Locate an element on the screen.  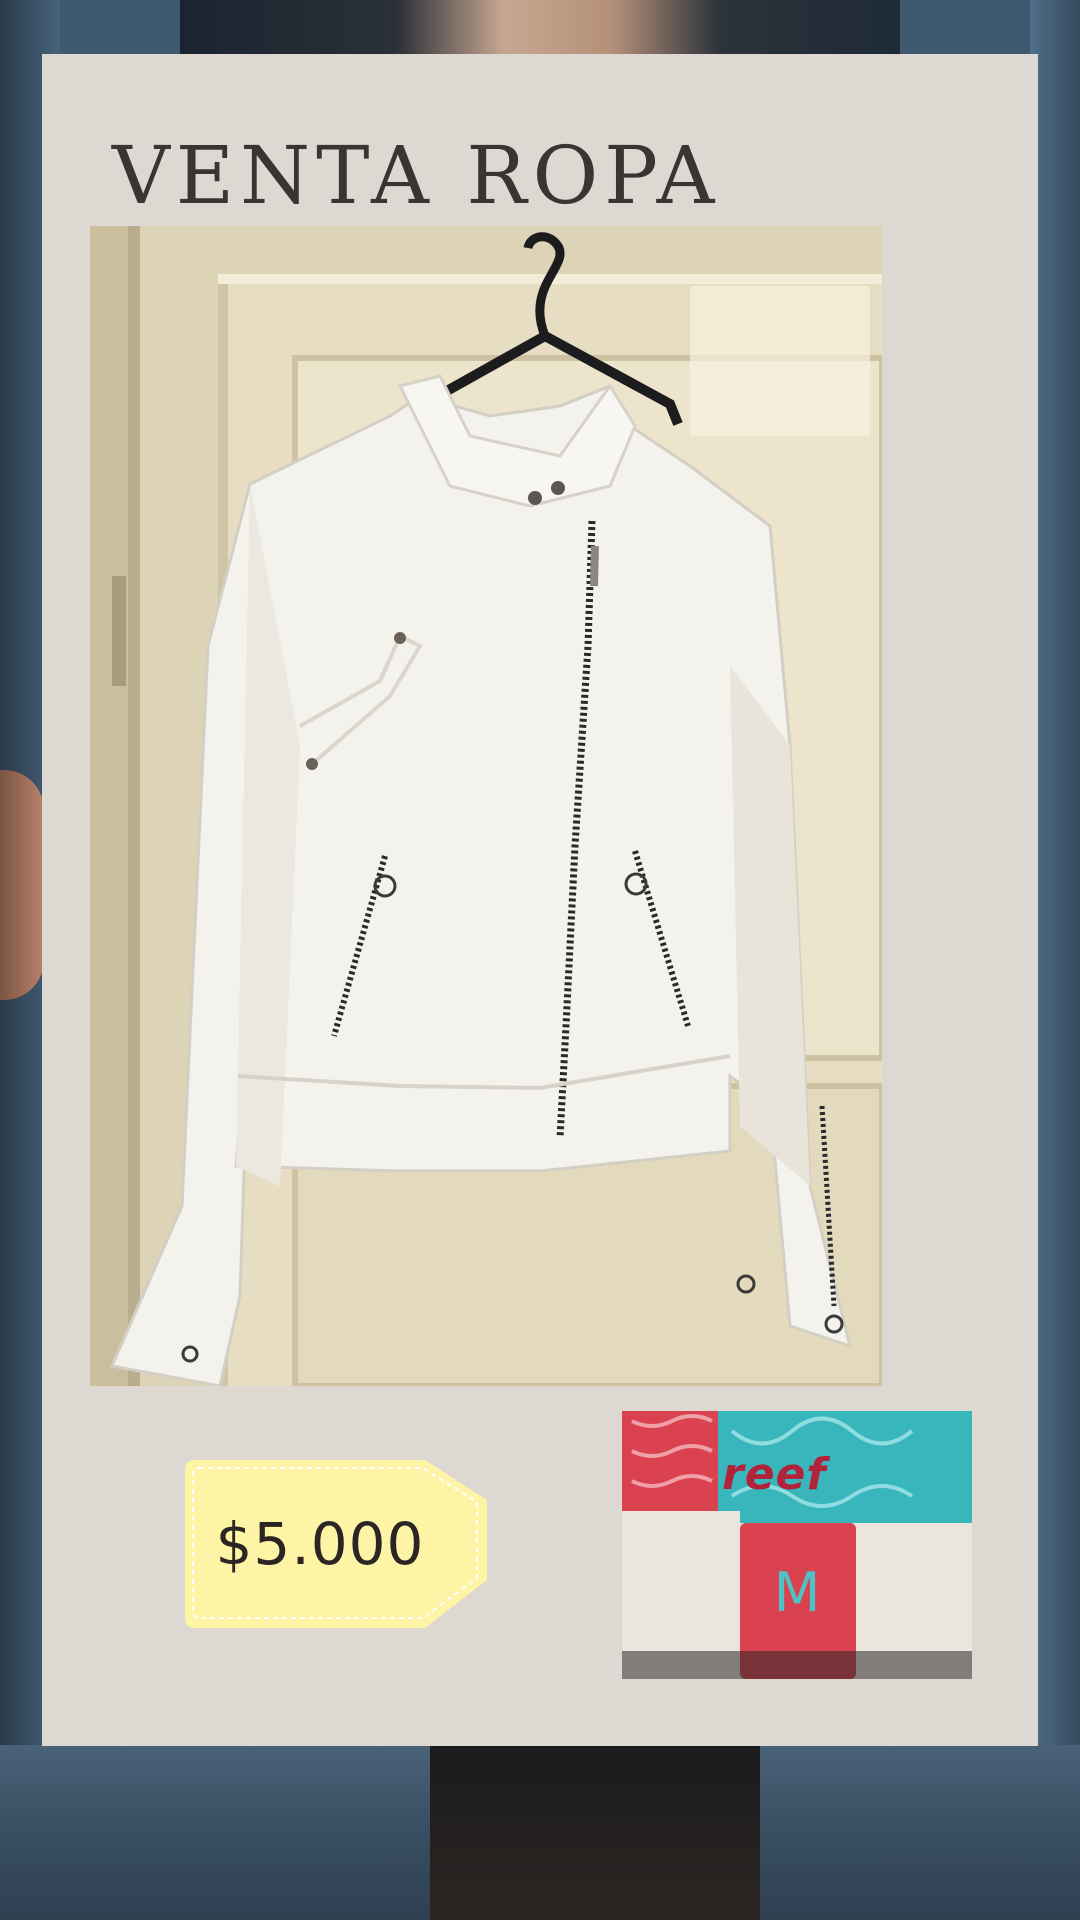
size-label-photo: reef M is located at coordinates (797, 1545).